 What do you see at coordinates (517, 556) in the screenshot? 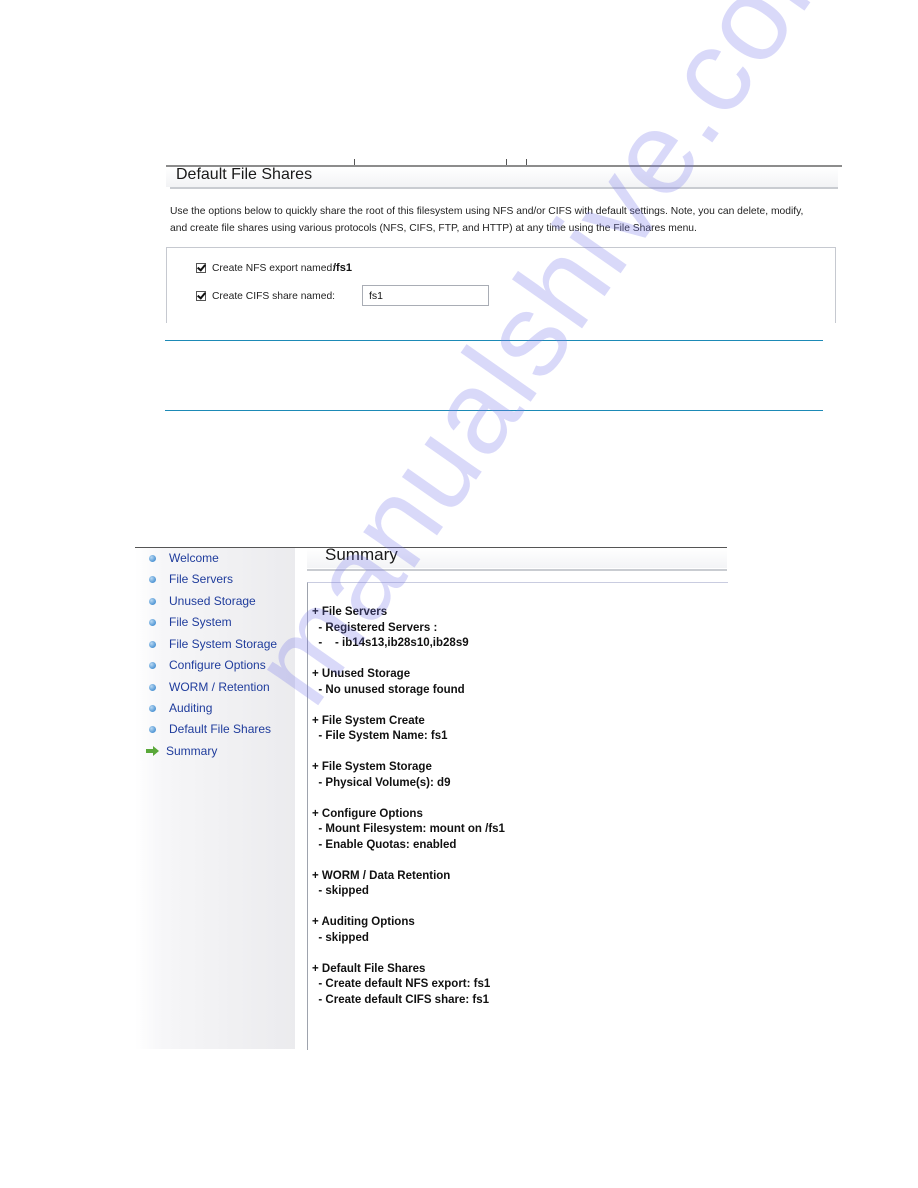
I see `summary-header: Summary` at bounding box center [517, 556].